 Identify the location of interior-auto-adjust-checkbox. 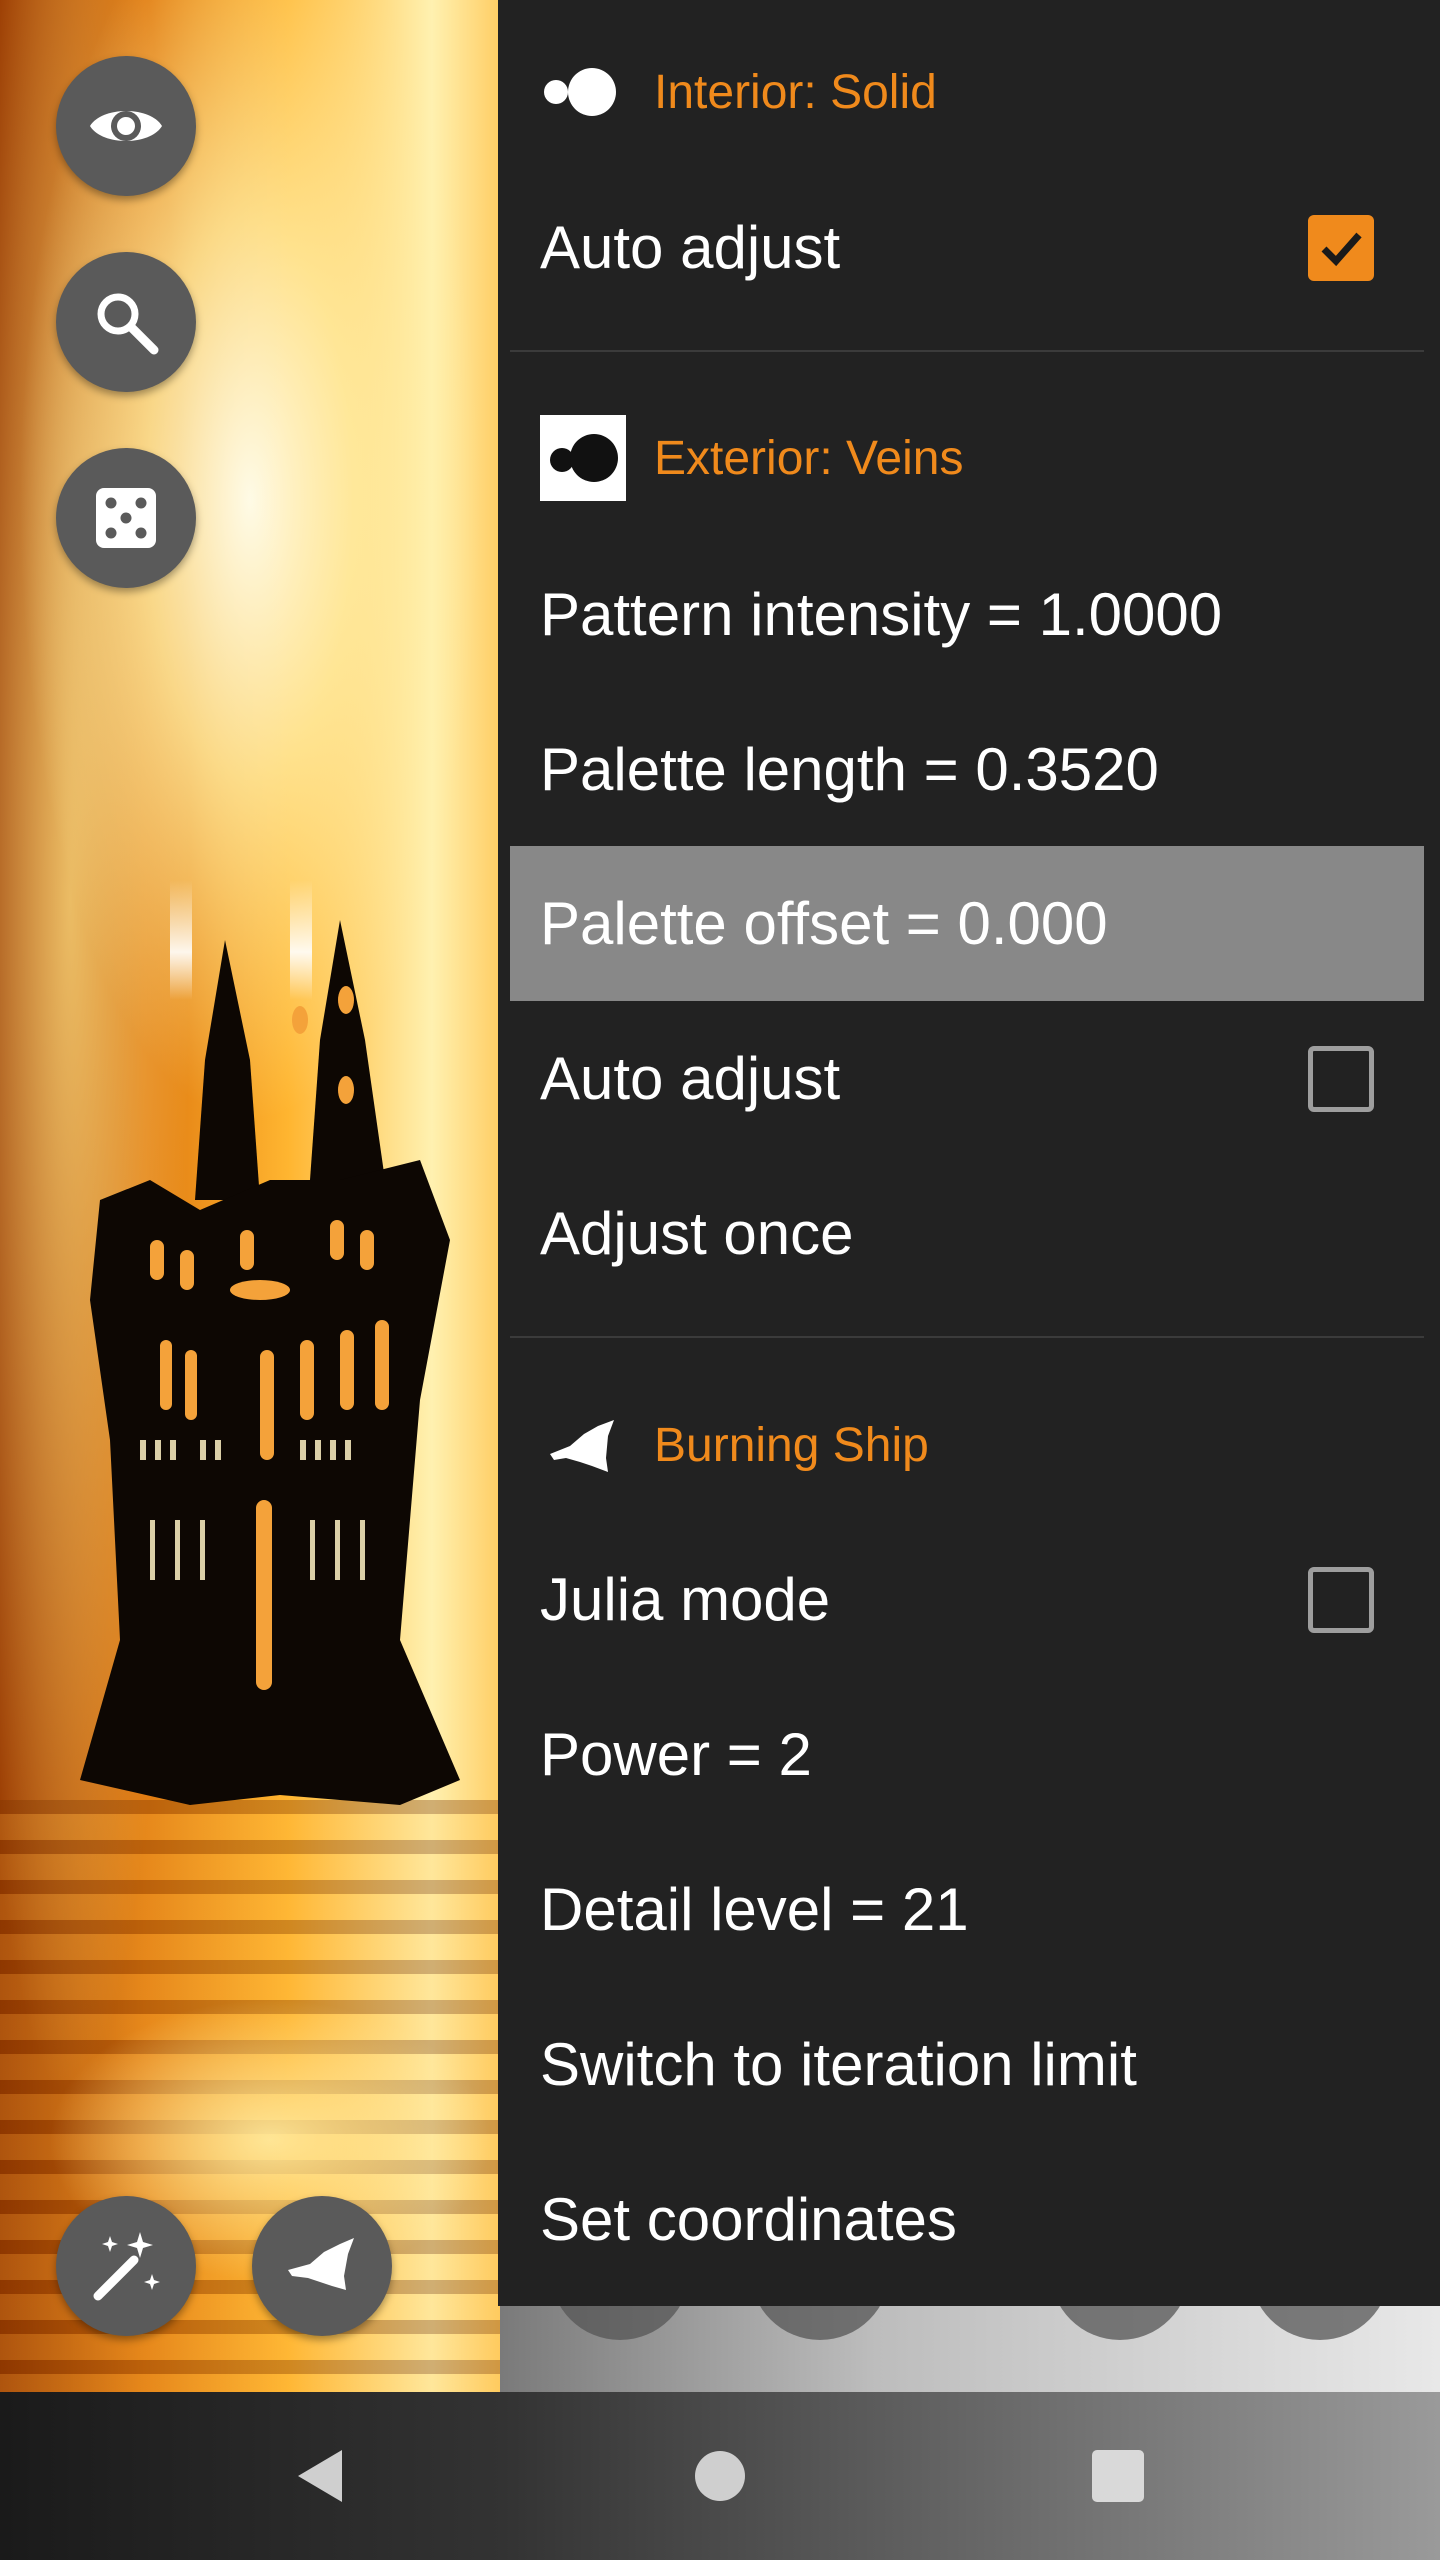
(1341, 247).